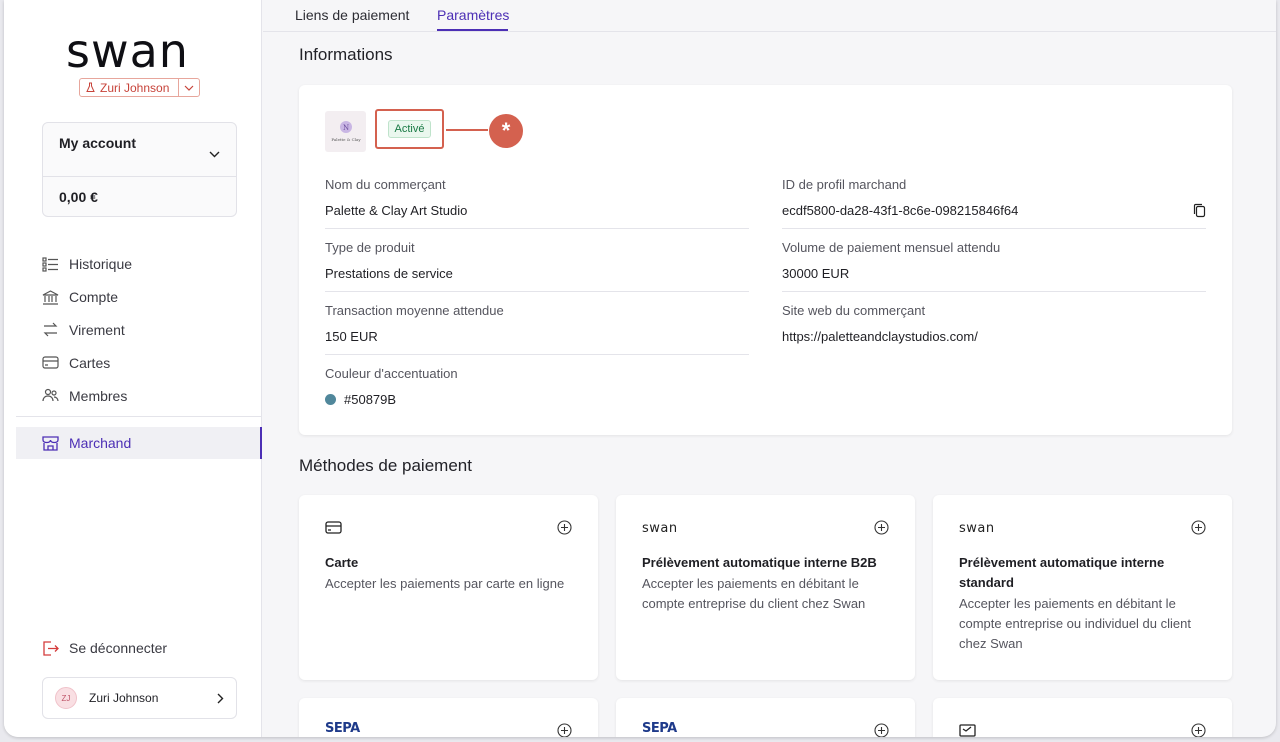  Describe the element at coordinates (78, 197) in the screenshot. I see `account-balance: 0,00 €` at that location.